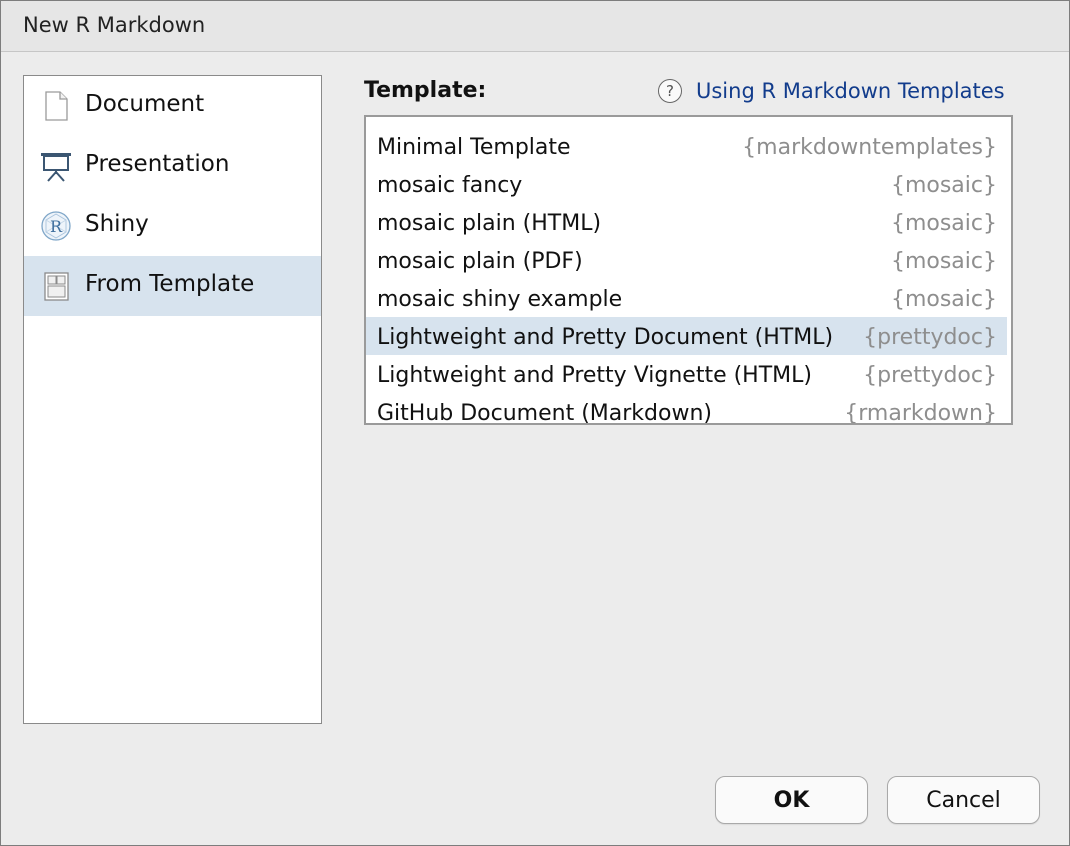  What do you see at coordinates (920, 413) in the screenshot?
I see `template-package: {rmarkdown}` at bounding box center [920, 413].